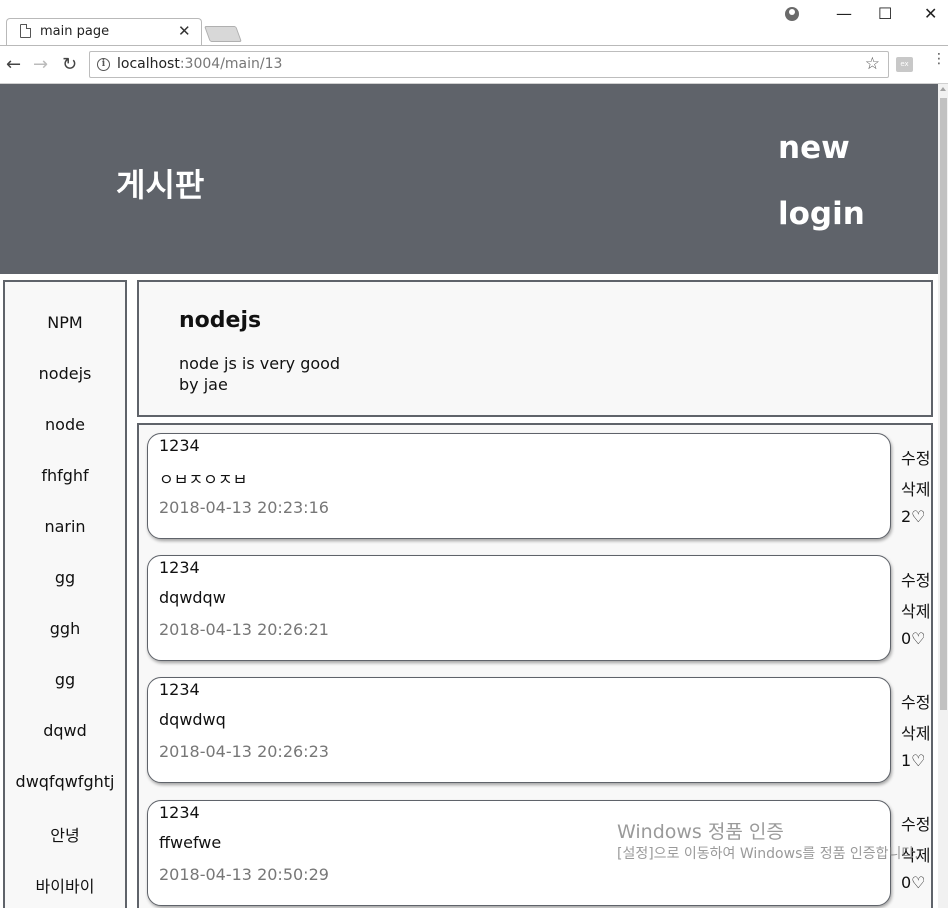 This screenshot has height=908, width=948. What do you see at coordinates (203, 384) in the screenshot?
I see `post-author: by jae` at bounding box center [203, 384].